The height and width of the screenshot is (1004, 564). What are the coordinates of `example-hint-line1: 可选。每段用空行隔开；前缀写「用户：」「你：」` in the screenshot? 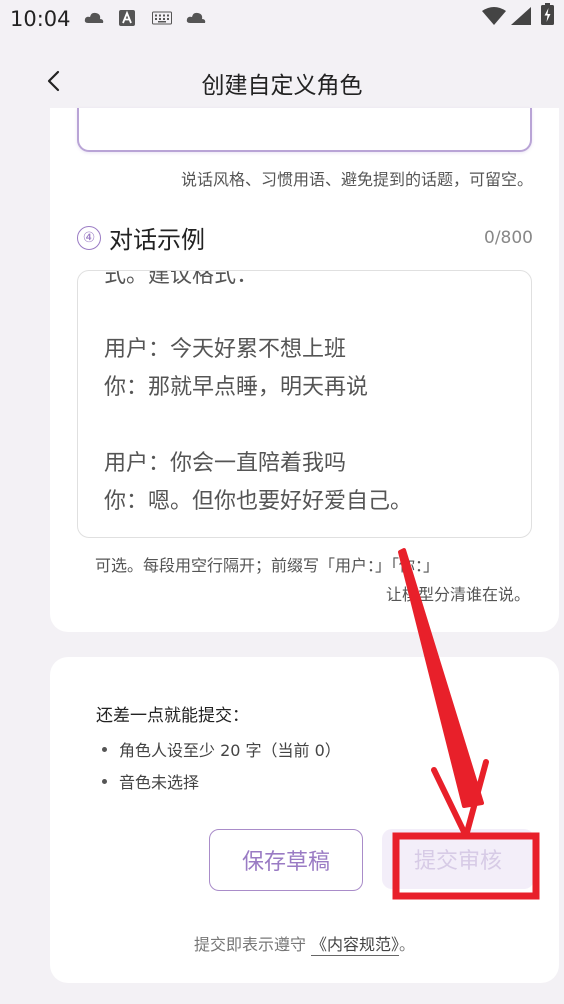 It's located at (267, 565).